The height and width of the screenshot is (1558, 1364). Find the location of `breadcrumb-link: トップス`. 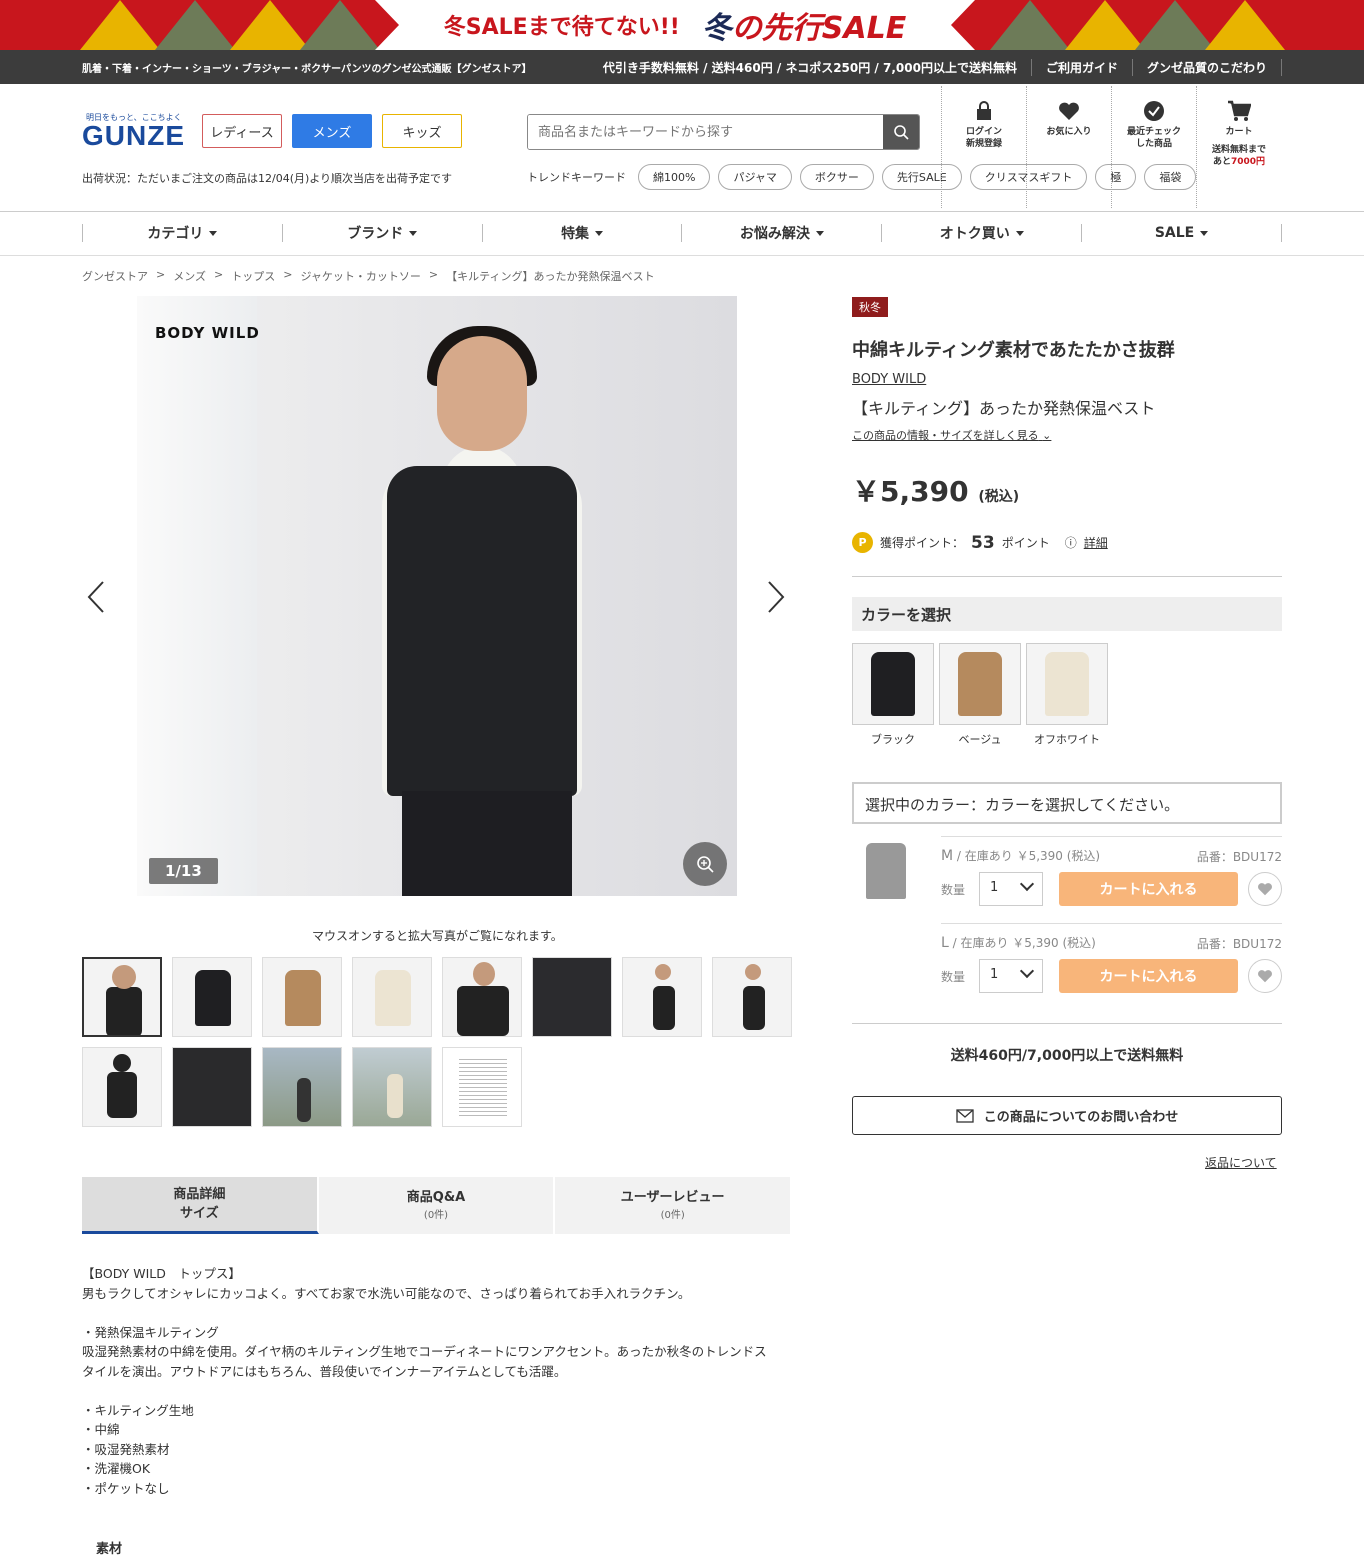

breadcrumb-link: トップス is located at coordinates (253, 276).